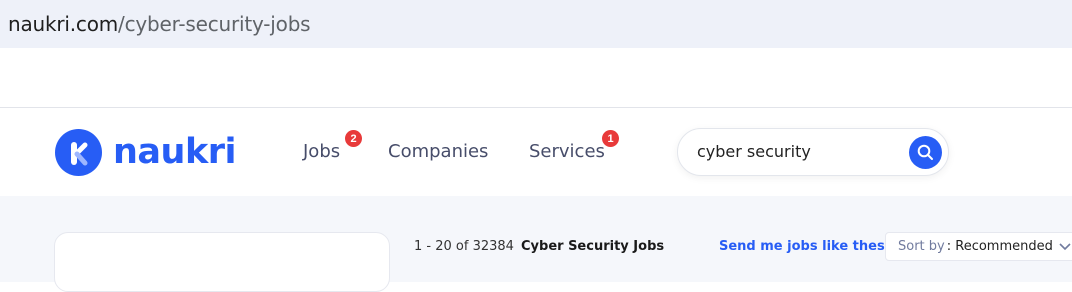 This screenshot has height=292, width=1072. What do you see at coordinates (222, 262) in the screenshot?
I see `filters-sidebar-card` at bounding box center [222, 262].